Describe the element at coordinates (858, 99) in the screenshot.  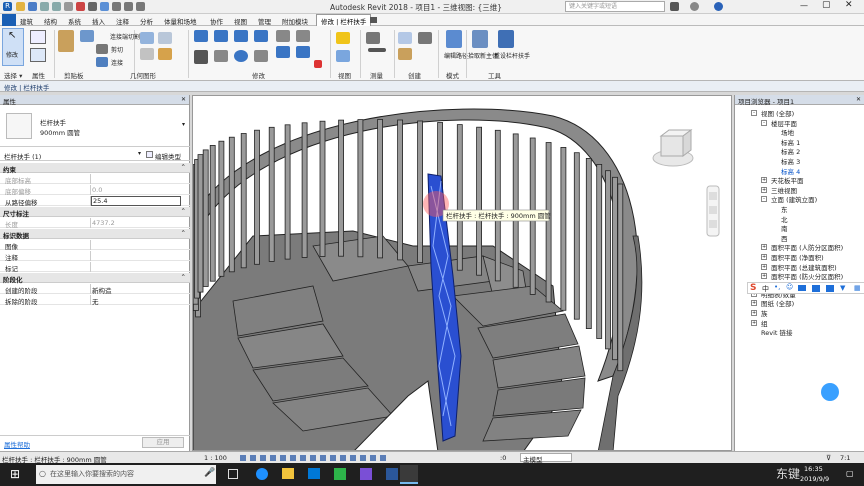
I see `browser-close-icon: ✕` at that location.